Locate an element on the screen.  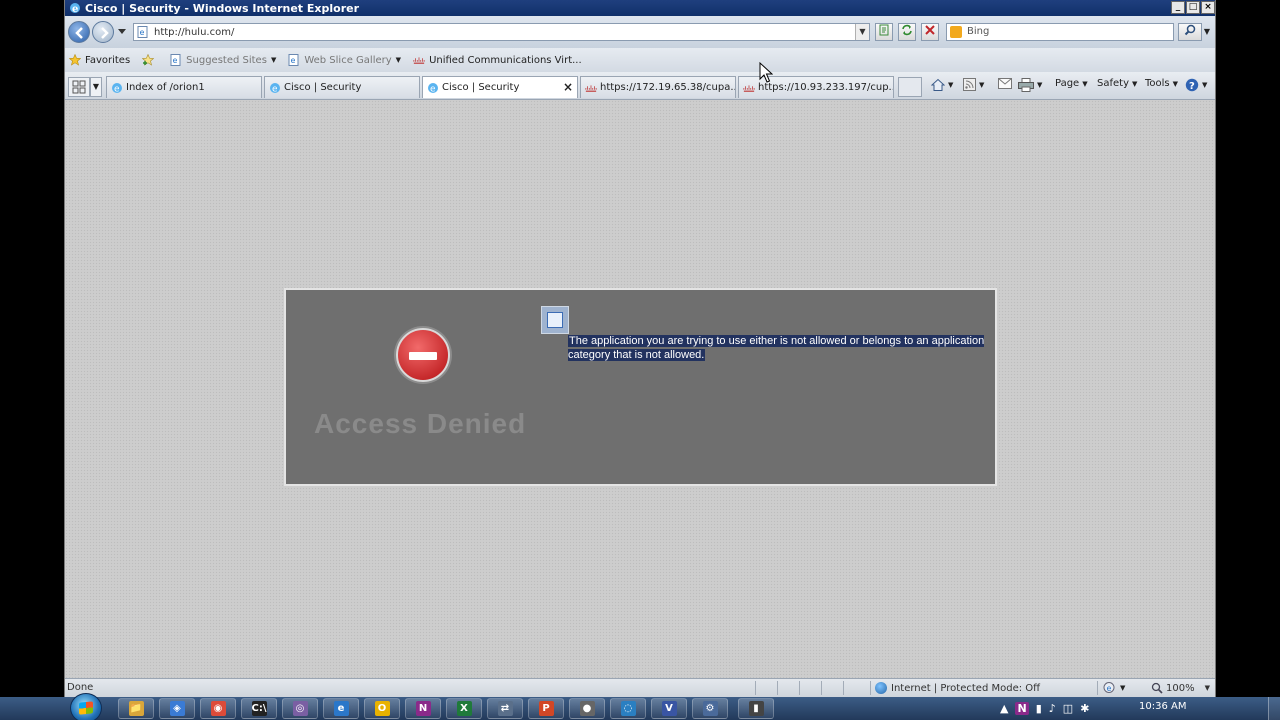
print-button: ▼ is located at coordinates (1030, 85).